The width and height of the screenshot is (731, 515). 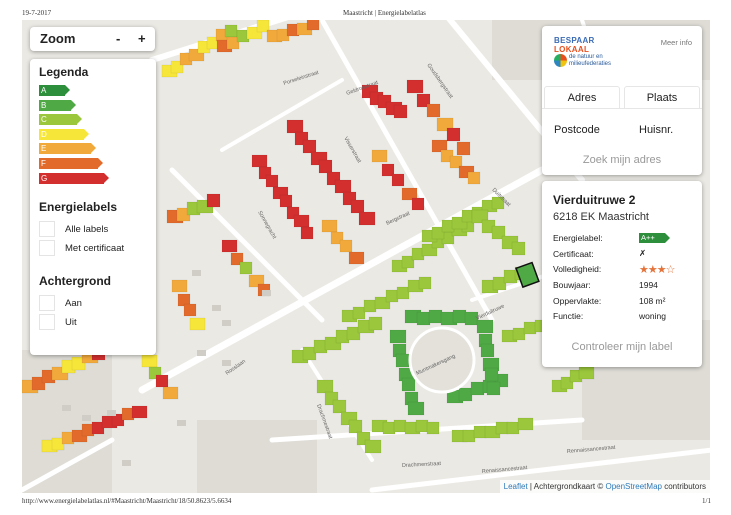 What do you see at coordinates (622, 160) in the screenshot?
I see `zoek-mijn-adres-button: Zoek mijn adres` at bounding box center [622, 160].